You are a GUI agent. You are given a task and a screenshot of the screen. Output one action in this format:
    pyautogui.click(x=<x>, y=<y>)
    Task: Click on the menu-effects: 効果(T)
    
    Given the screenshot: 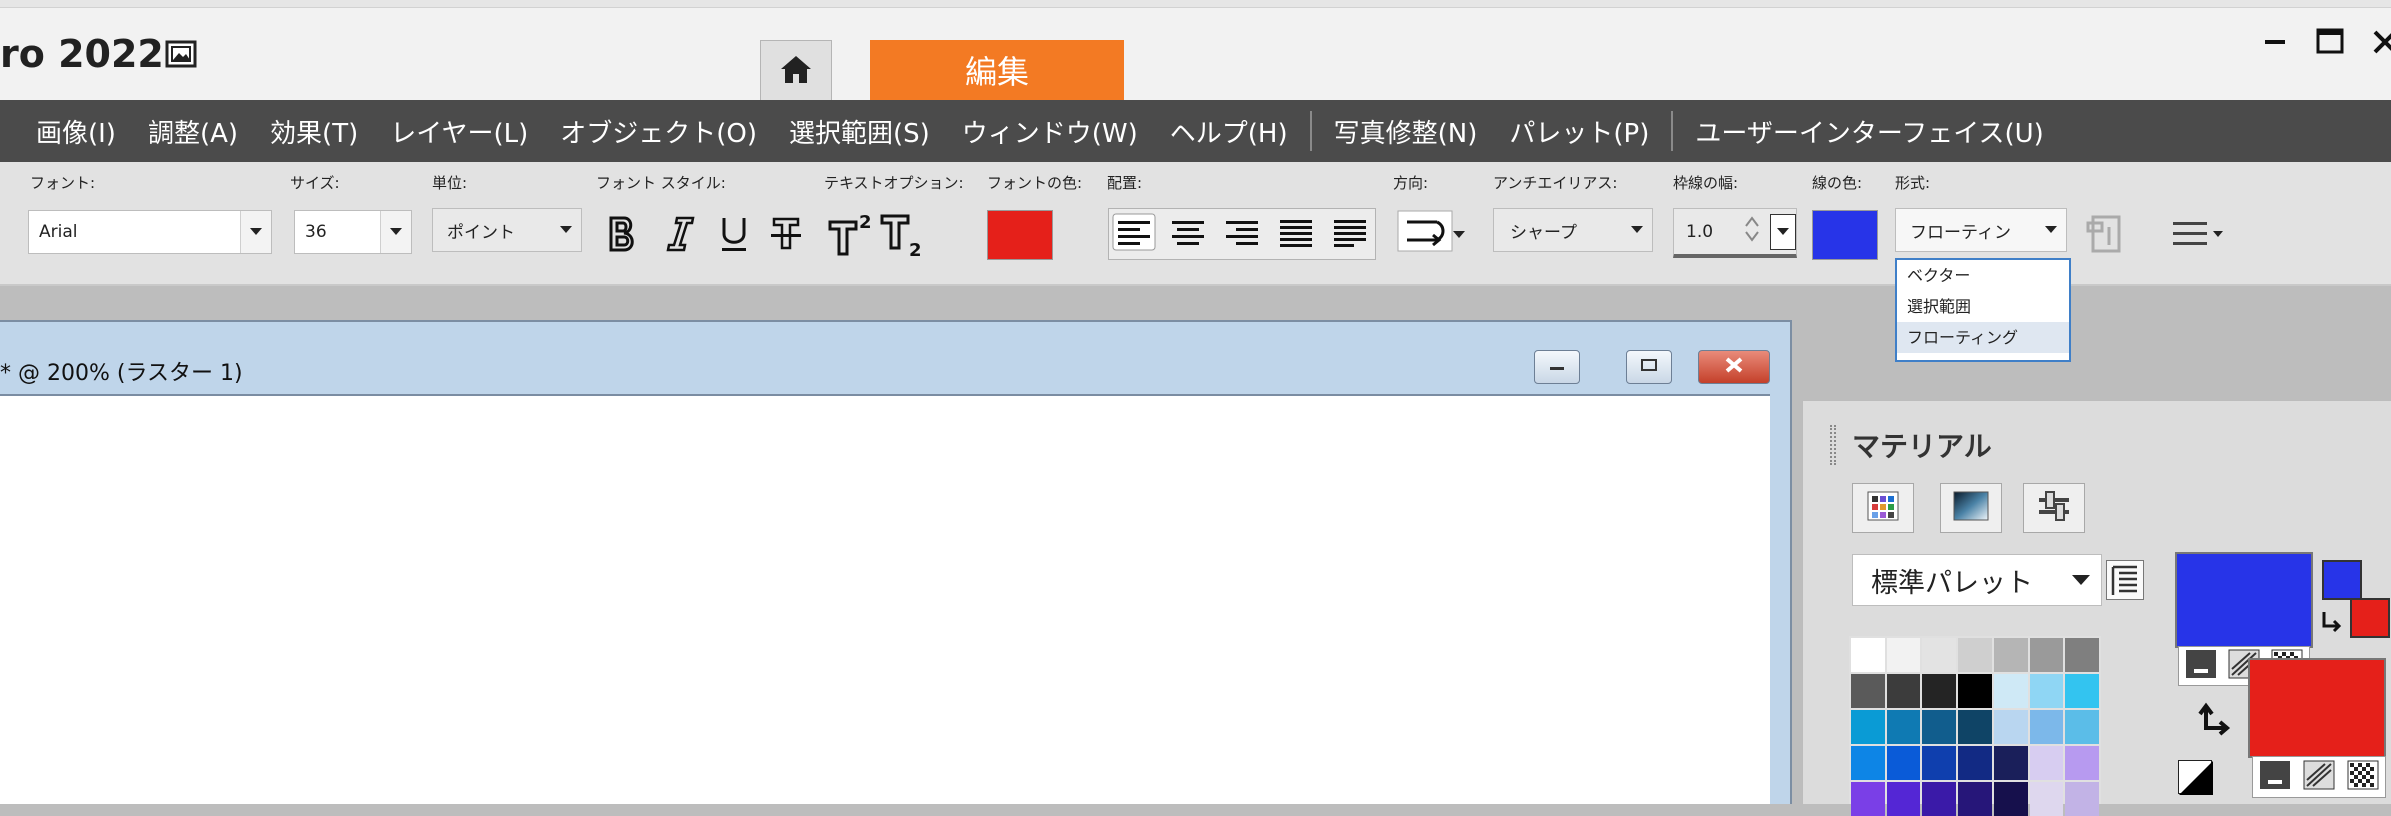 What is the action you would take?
    pyautogui.click(x=314, y=131)
    